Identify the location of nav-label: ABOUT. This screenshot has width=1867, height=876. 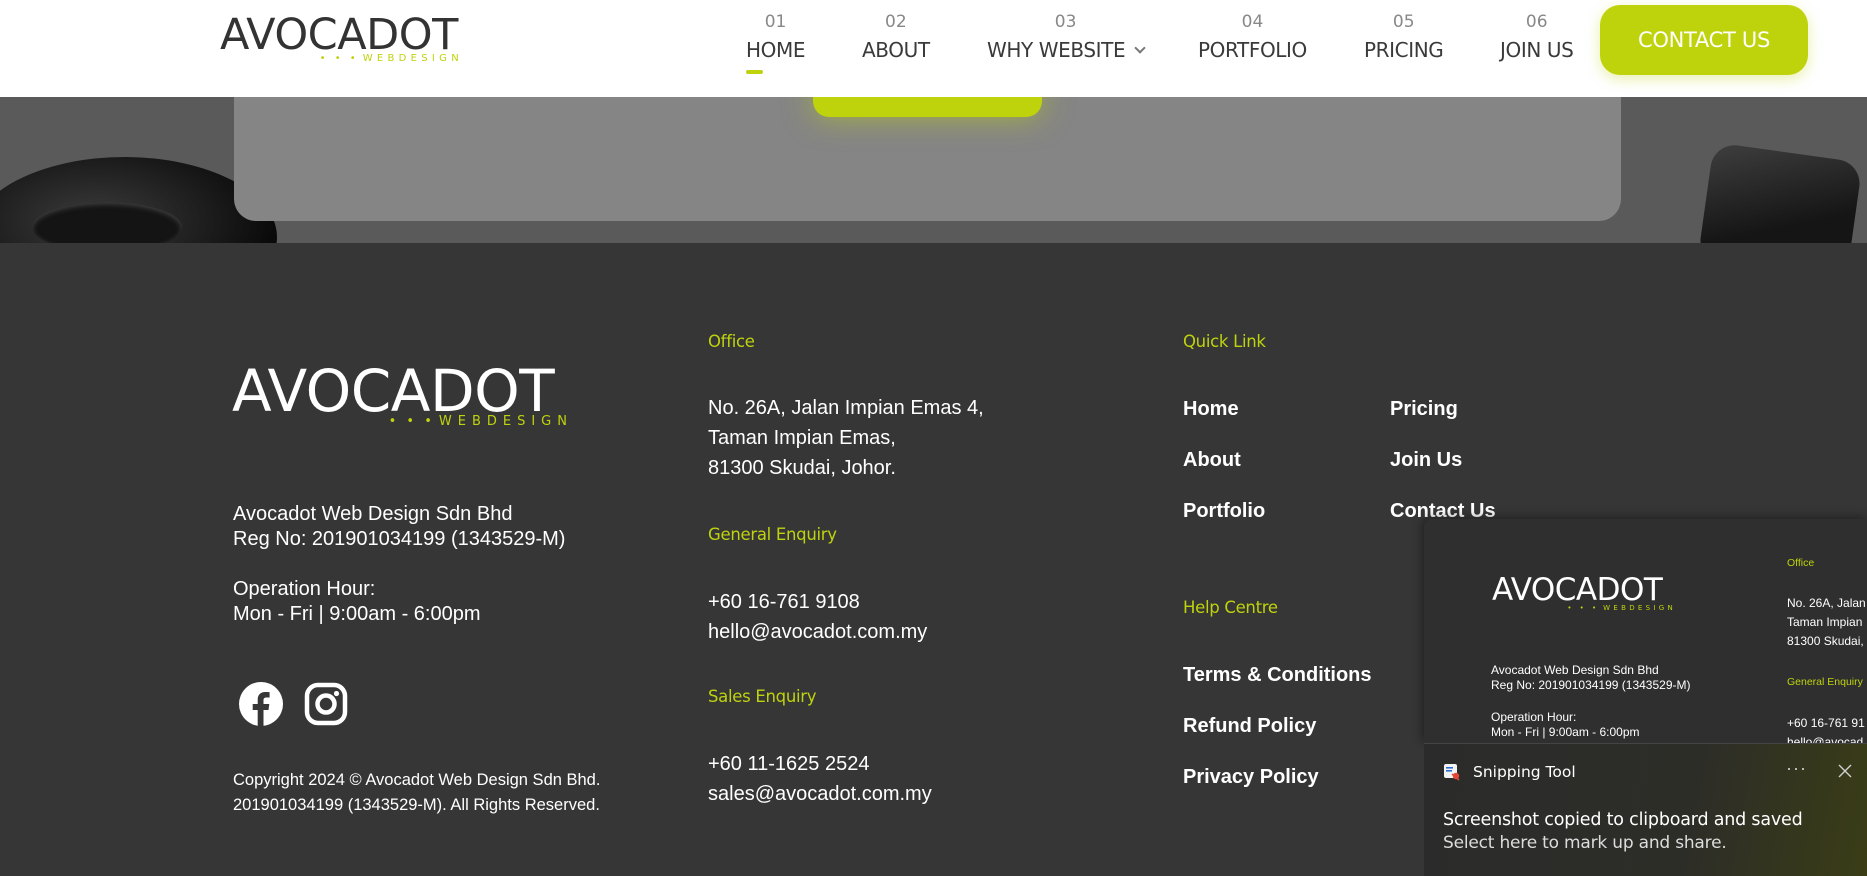
(896, 50).